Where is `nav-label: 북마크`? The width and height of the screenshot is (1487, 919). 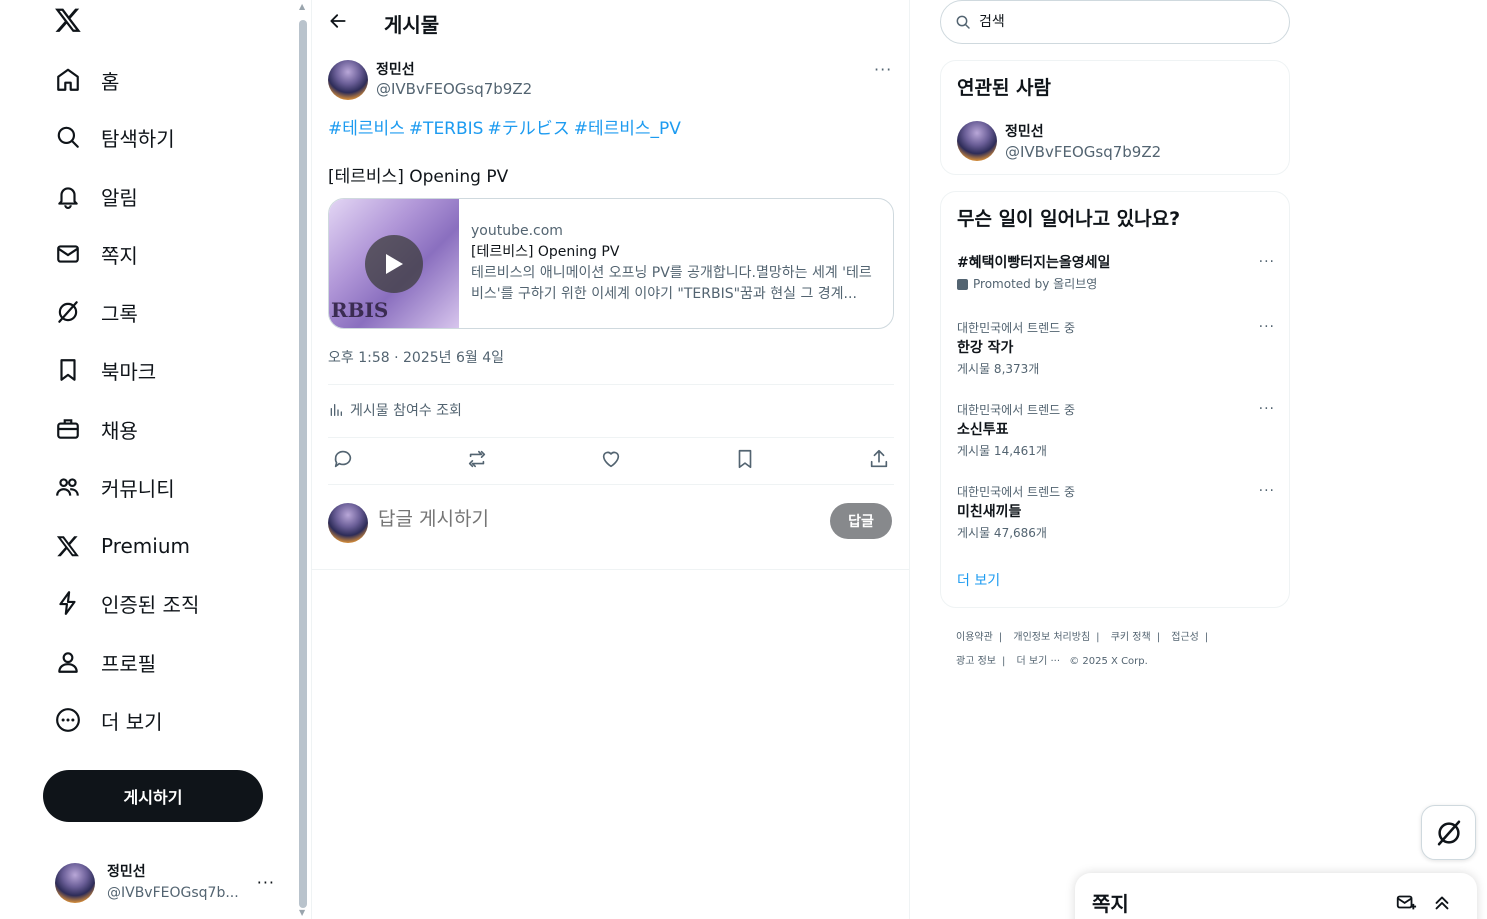
nav-label: 북마크 is located at coordinates (129, 371).